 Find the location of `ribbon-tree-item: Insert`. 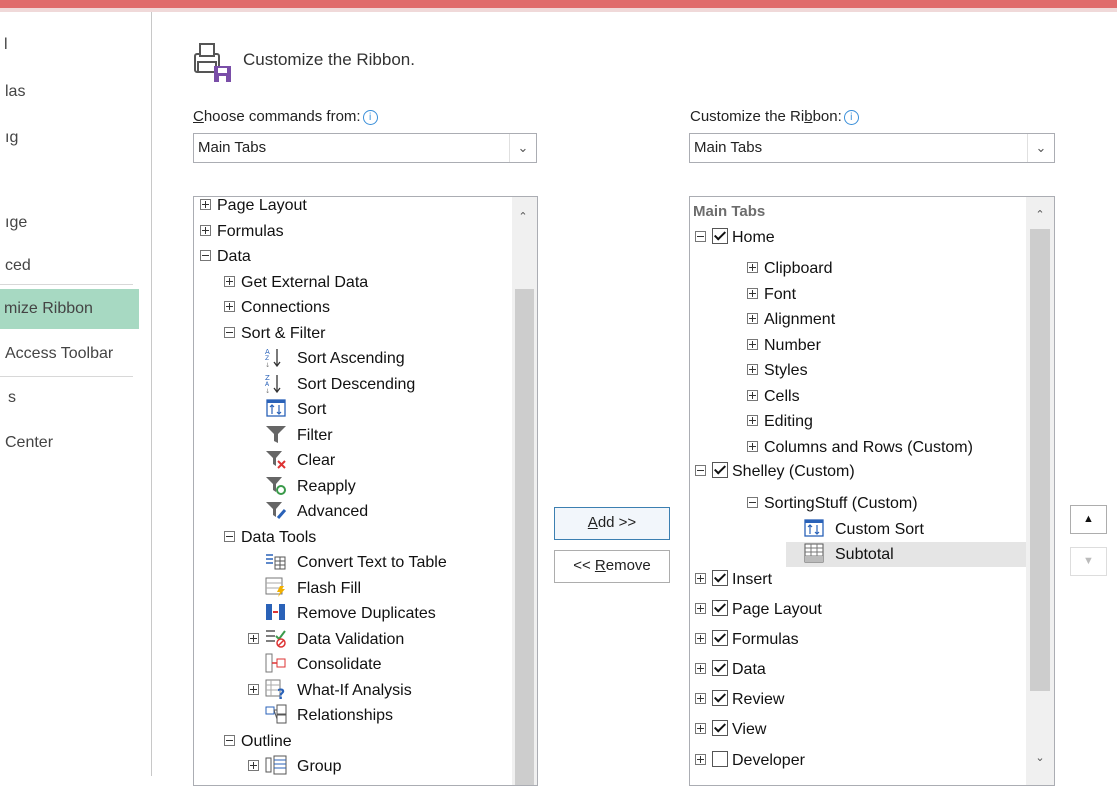

ribbon-tree-item: Insert is located at coordinates (733, 579).